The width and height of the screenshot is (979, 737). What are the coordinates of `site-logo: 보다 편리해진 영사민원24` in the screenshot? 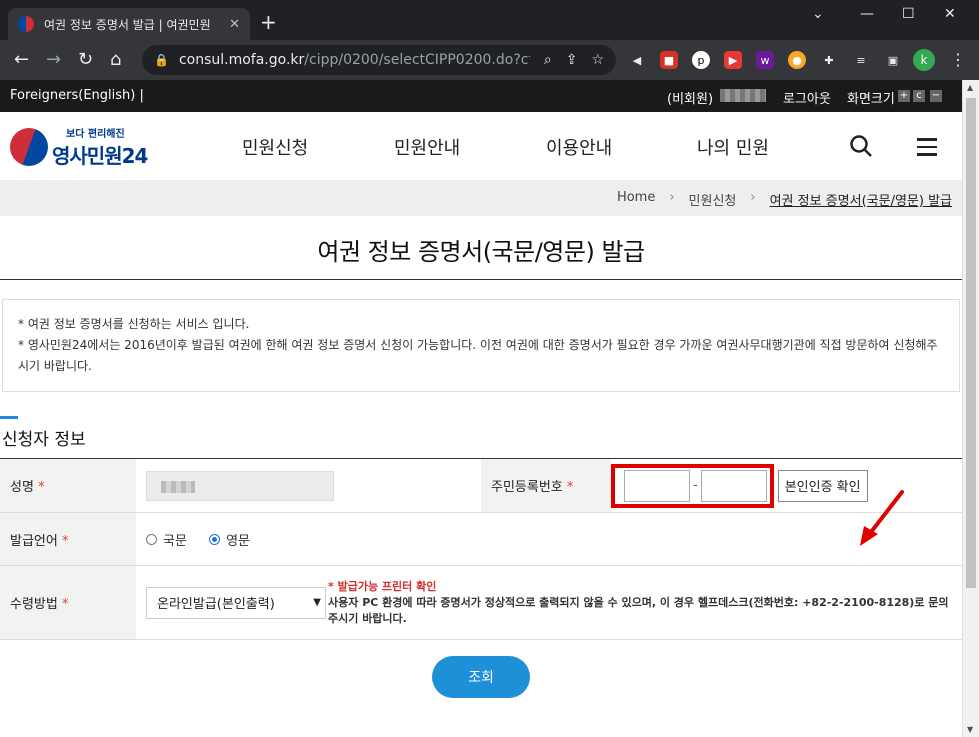 It's located at (78, 147).